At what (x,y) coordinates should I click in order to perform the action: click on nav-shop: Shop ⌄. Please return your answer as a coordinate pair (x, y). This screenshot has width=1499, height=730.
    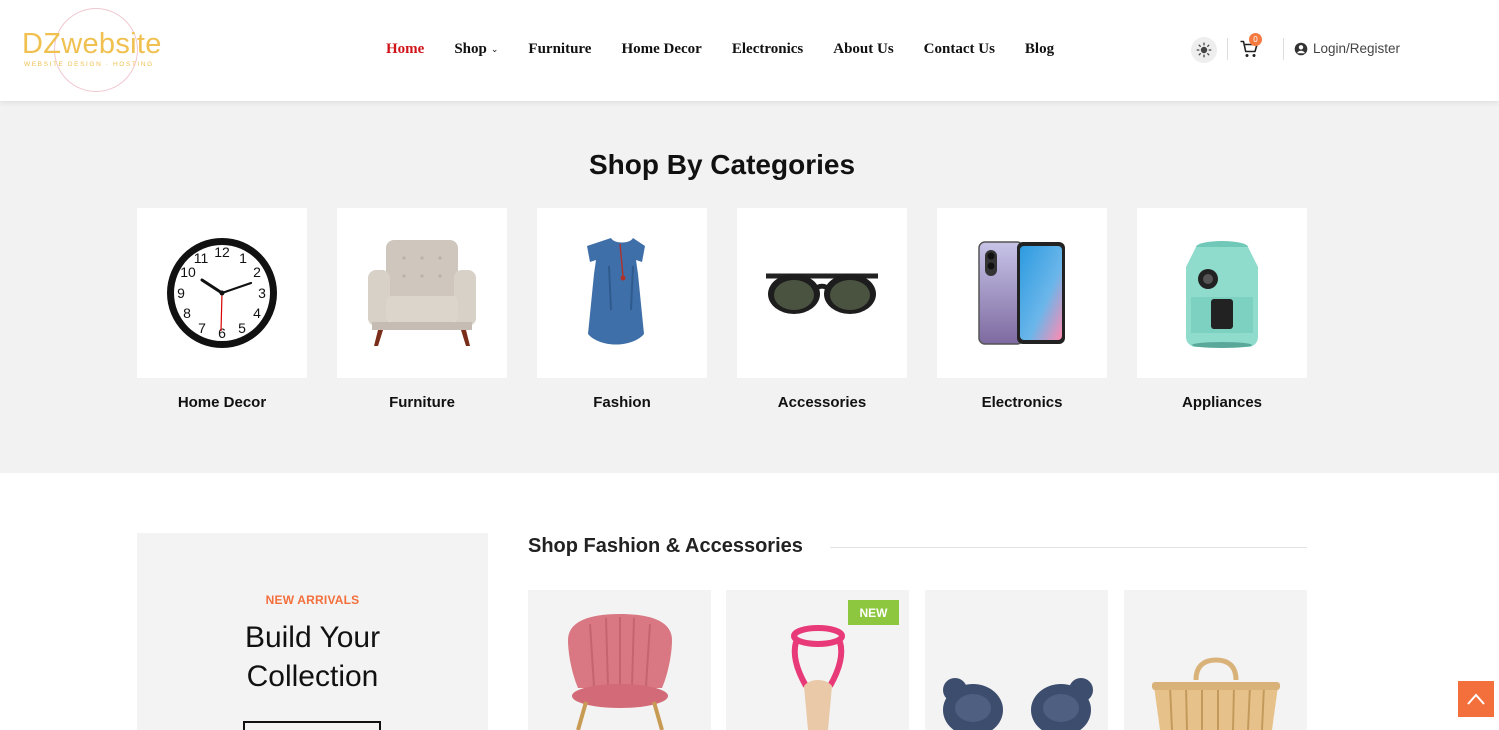
    Looking at the image, I should click on (476, 49).